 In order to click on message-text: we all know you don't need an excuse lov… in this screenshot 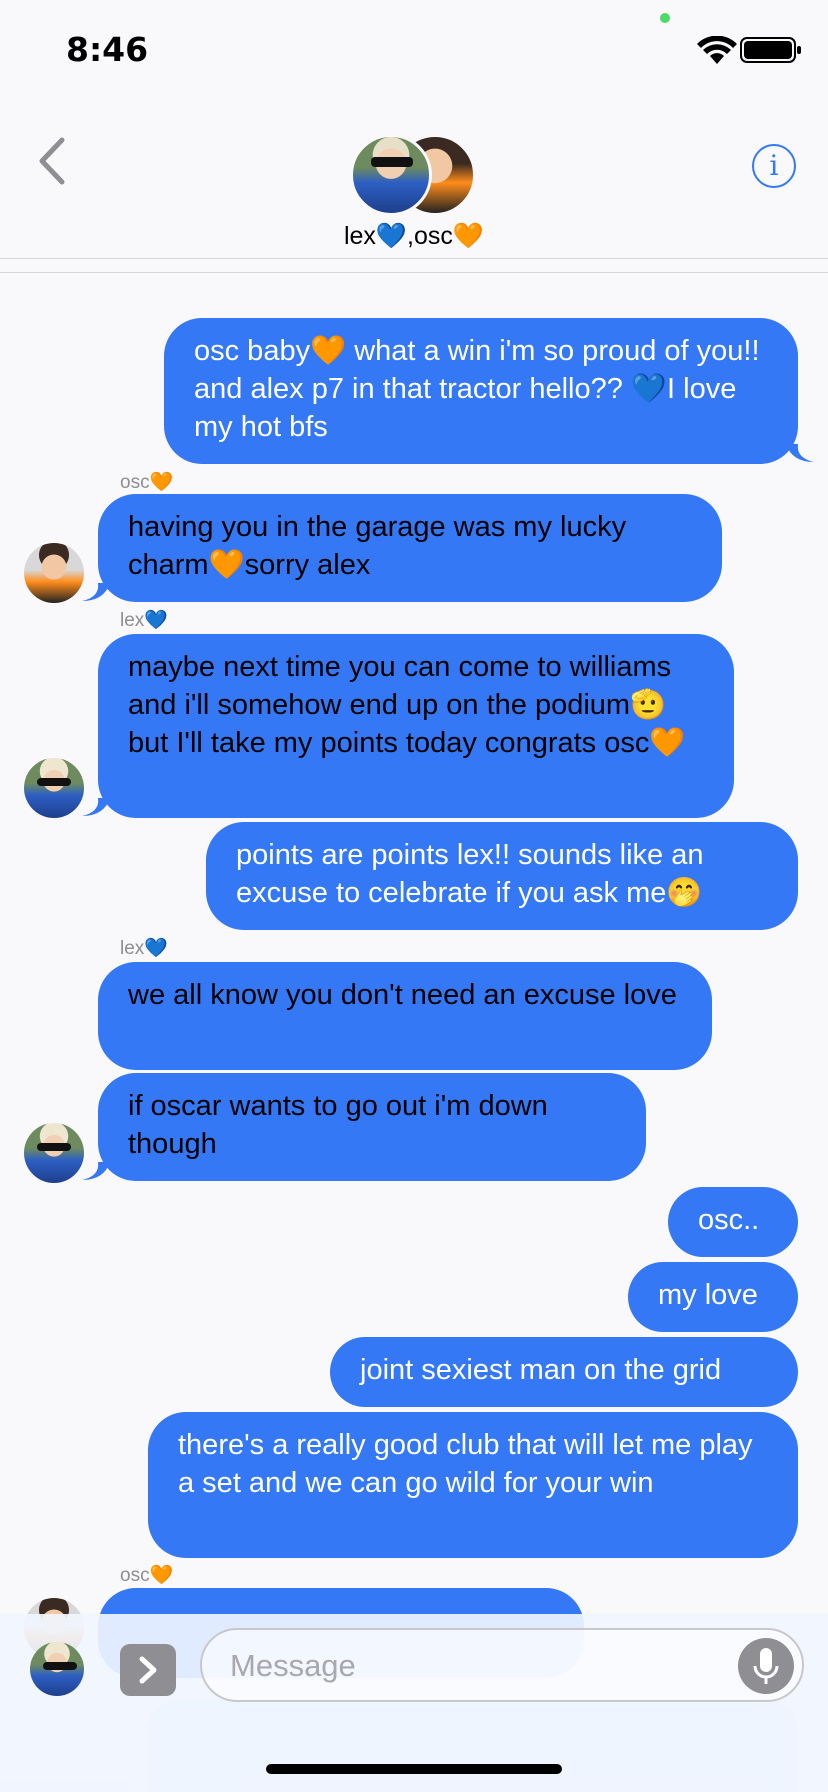, I will do `click(402, 995)`.